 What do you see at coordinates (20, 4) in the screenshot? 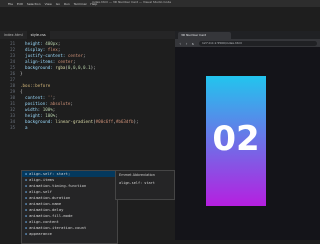
I see `menu-item: Edit` at bounding box center [20, 4].